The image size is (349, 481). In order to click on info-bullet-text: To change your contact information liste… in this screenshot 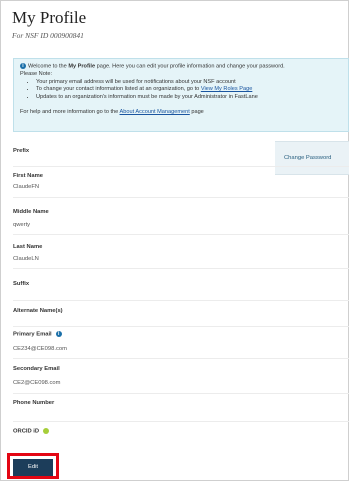, I will do `click(118, 89)`.